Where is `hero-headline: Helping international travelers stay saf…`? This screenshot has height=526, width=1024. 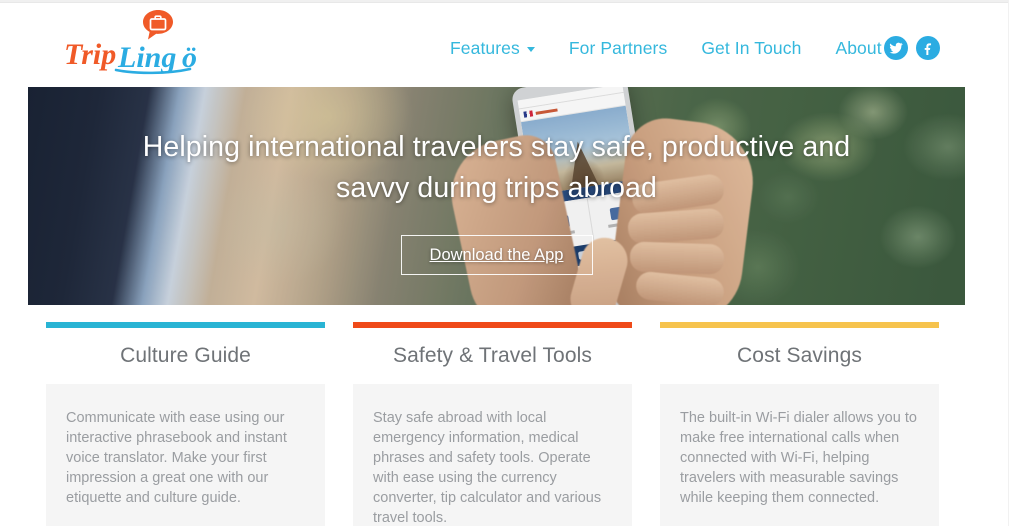
hero-headline: Helping international travelers stay saf… is located at coordinates (496, 167).